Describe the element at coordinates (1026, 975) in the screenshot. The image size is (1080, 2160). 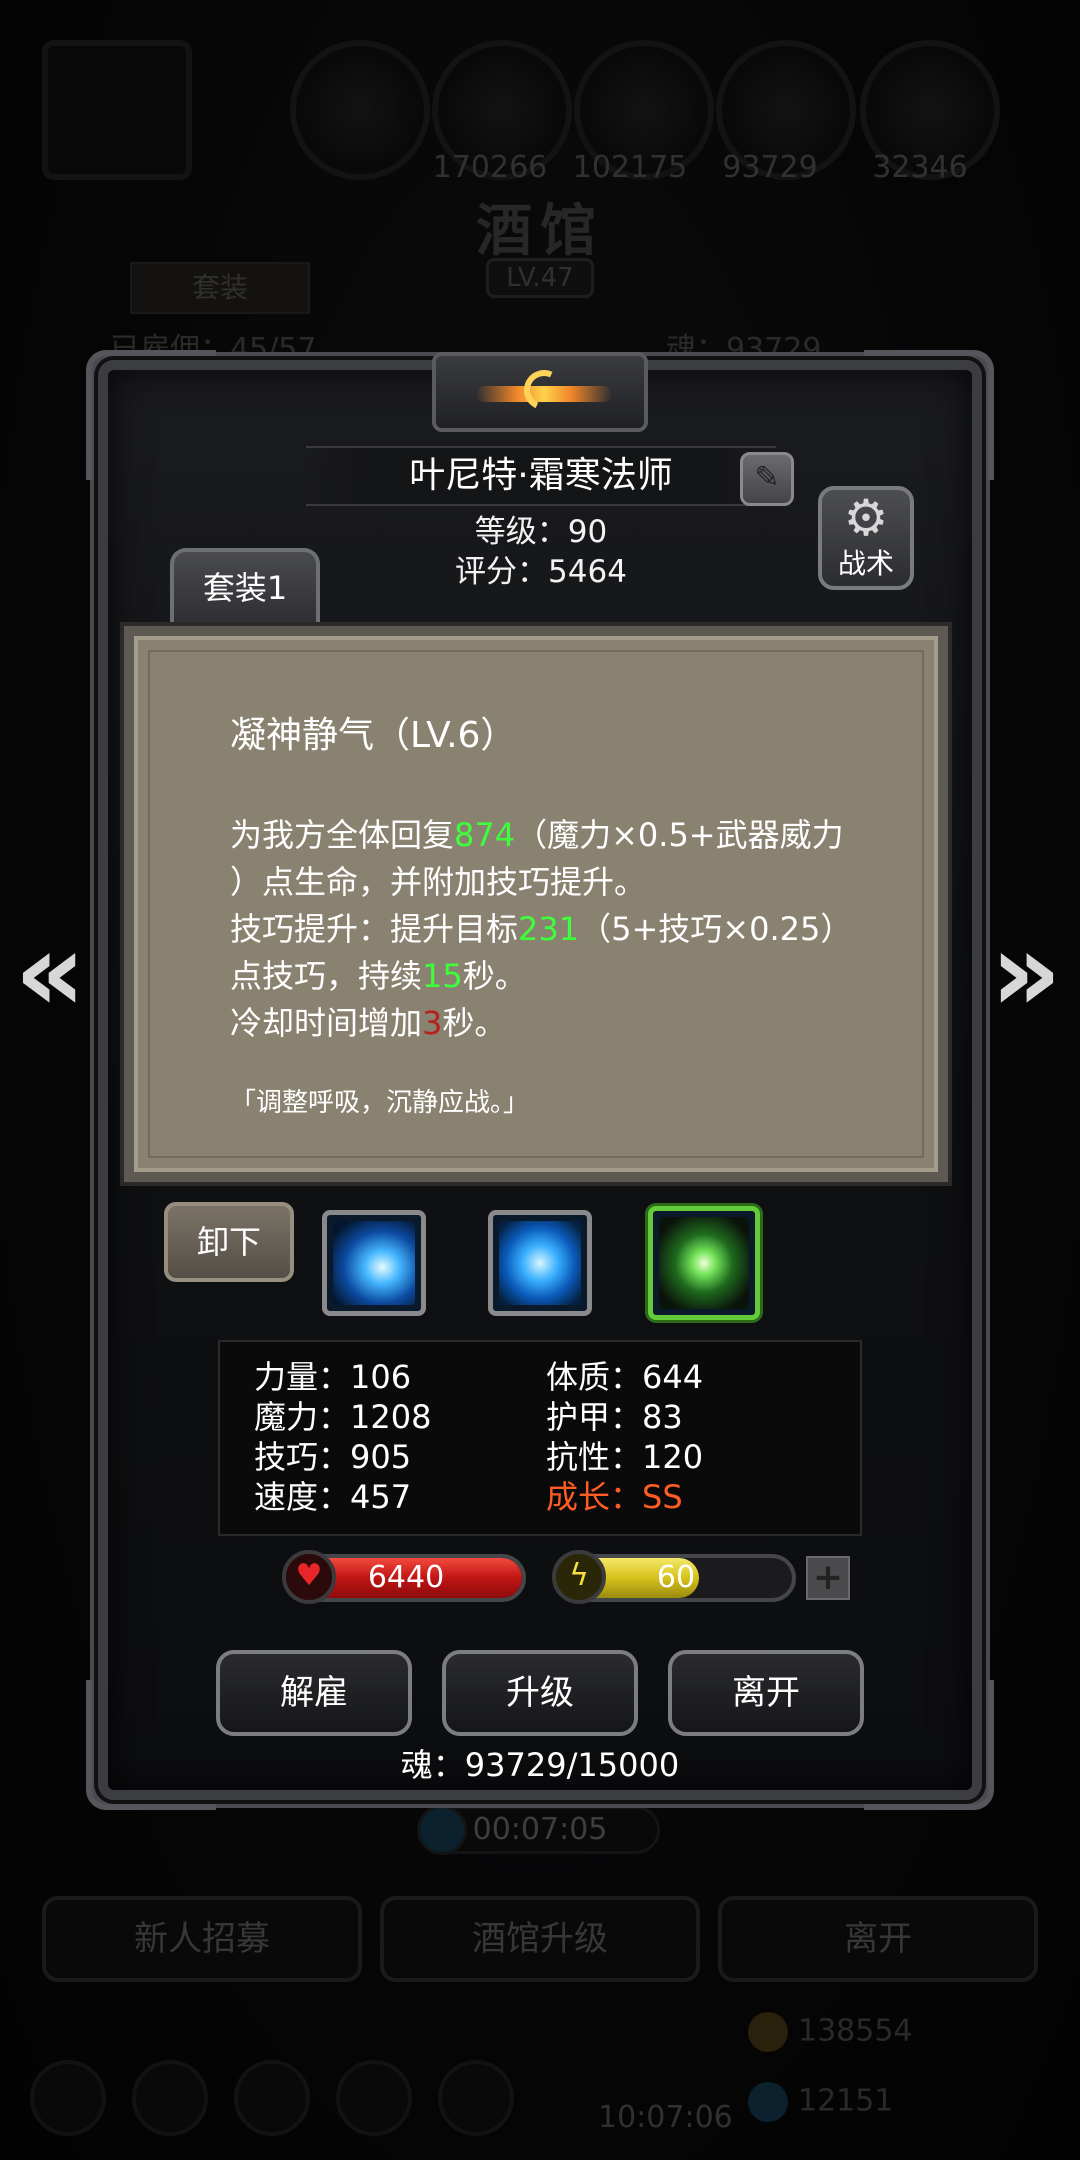
I see `next-hero-arrow-icon: »` at that location.